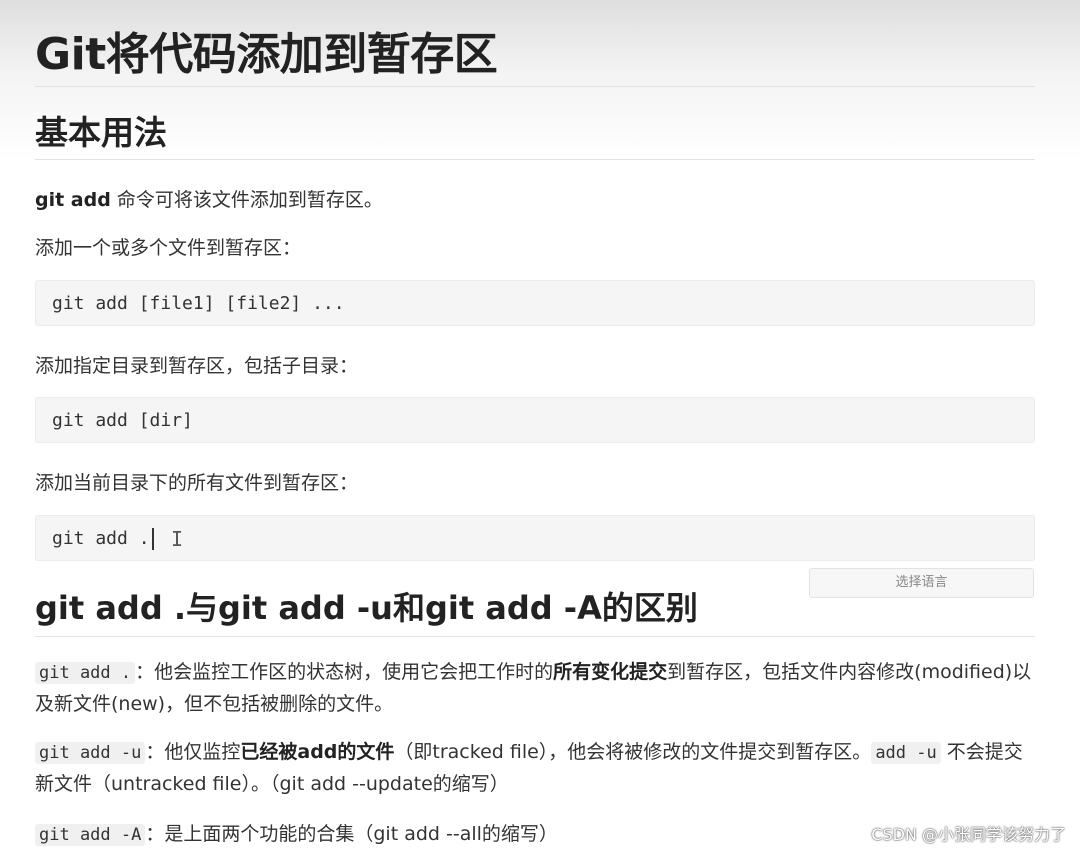 The image size is (1080, 853). What do you see at coordinates (122, 420) in the screenshot?
I see `code-text: git add [dir]` at bounding box center [122, 420].